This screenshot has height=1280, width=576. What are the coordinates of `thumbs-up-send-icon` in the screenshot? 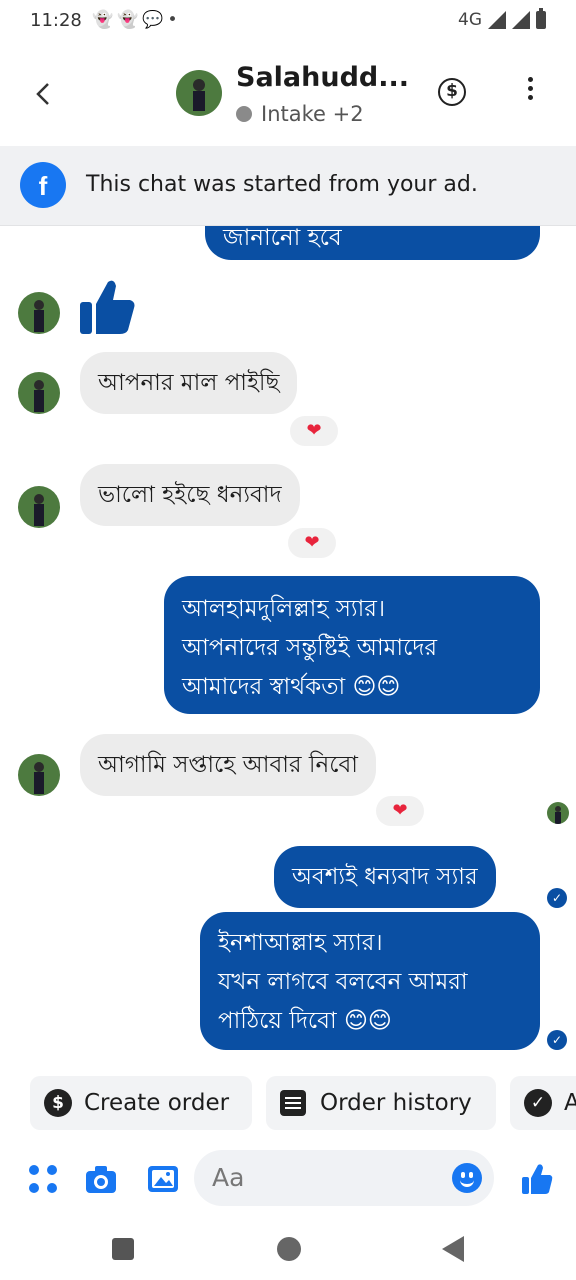 It's located at (537, 1179).